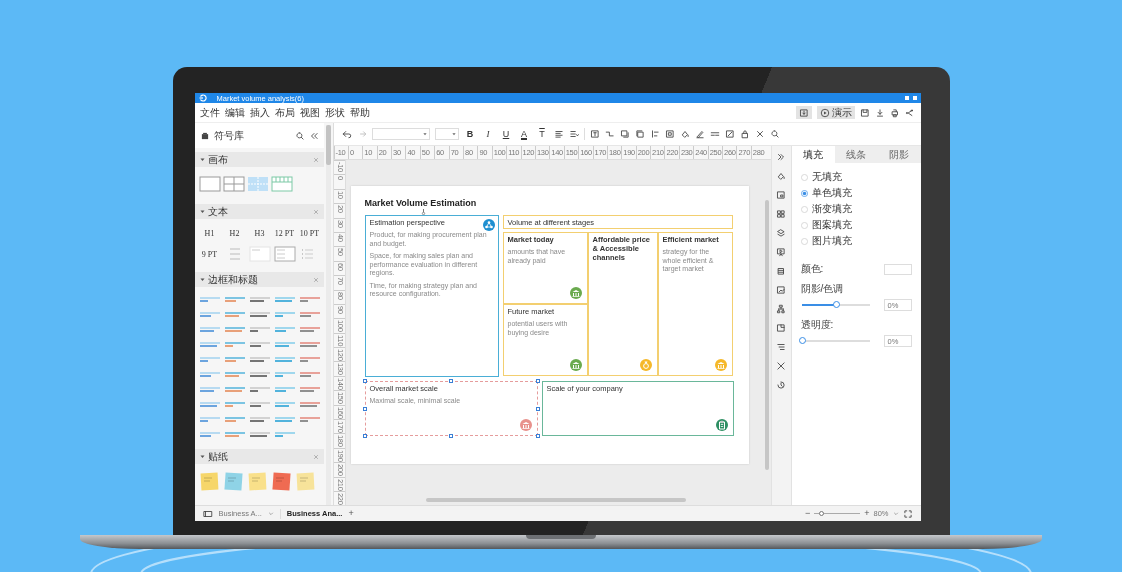  I want to click on zoom-in-button: +, so click(867, 513).